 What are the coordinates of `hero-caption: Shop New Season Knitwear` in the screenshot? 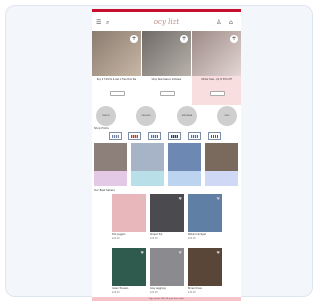 It's located at (166, 79).